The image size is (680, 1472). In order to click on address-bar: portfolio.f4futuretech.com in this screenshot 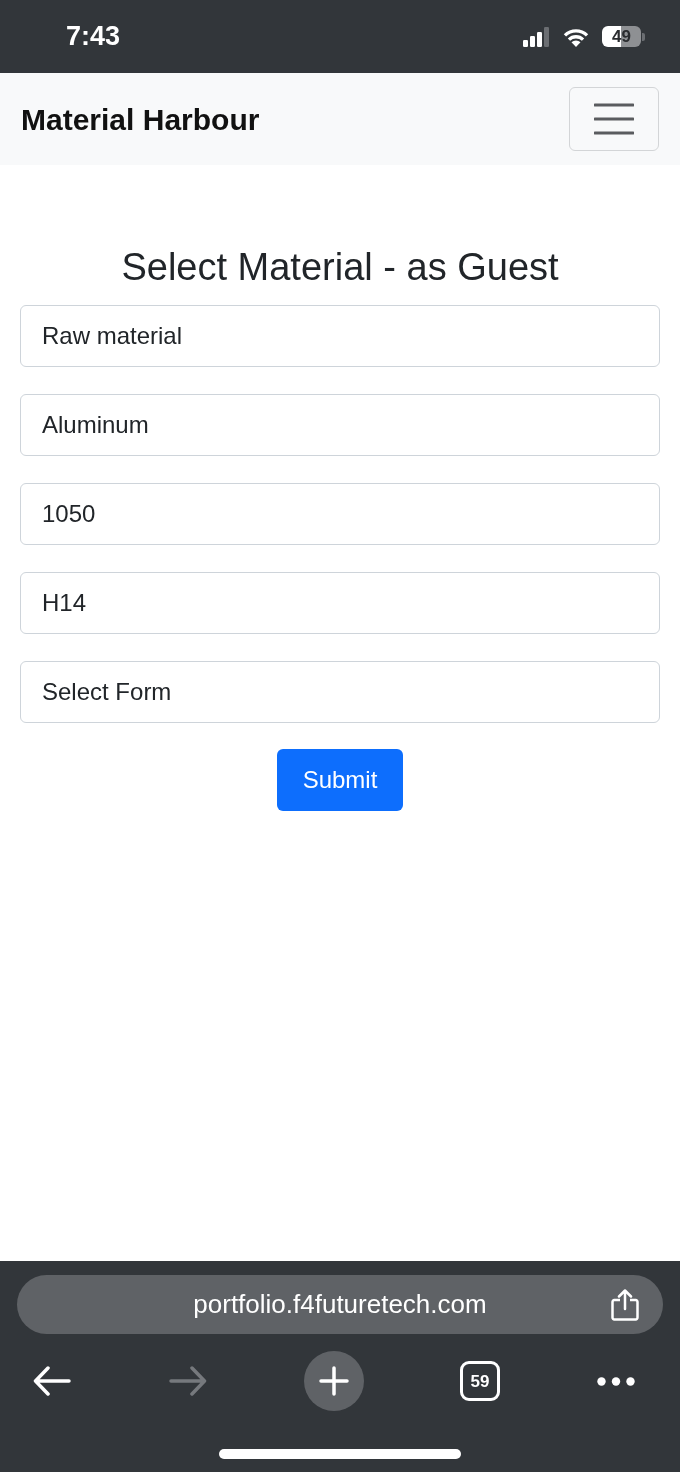, I will do `click(340, 1304)`.